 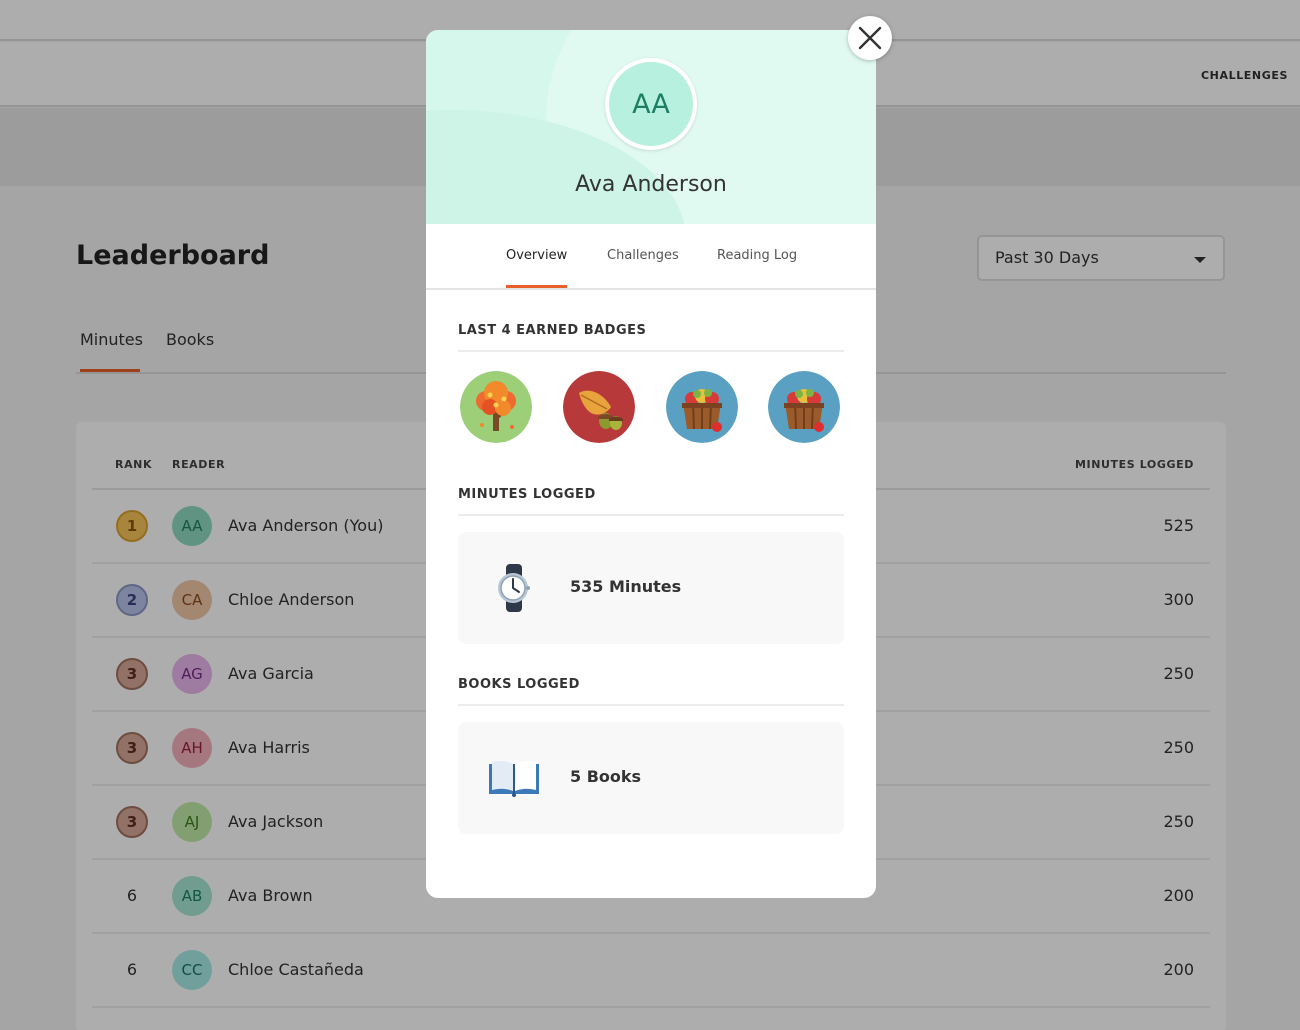 What do you see at coordinates (537, 268) in the screenshot?
I see `tab-overview: Overview` at bounding box center [537, 268].